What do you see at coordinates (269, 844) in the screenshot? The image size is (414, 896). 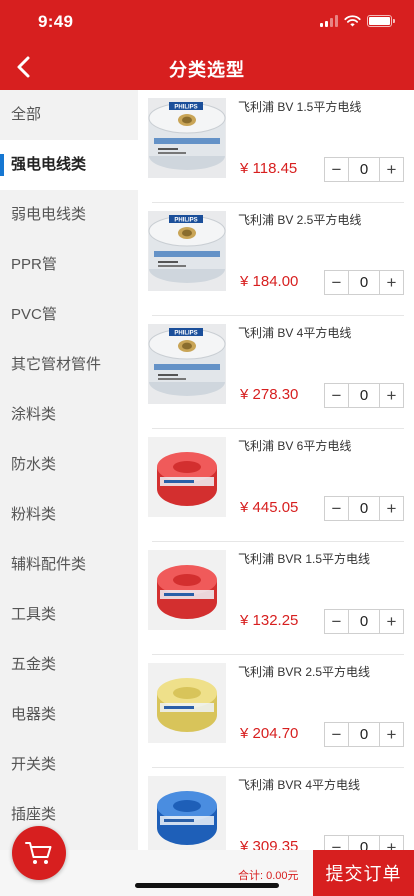 I see `product-price: ¥ 309.35` at bounding box center [269, 844].